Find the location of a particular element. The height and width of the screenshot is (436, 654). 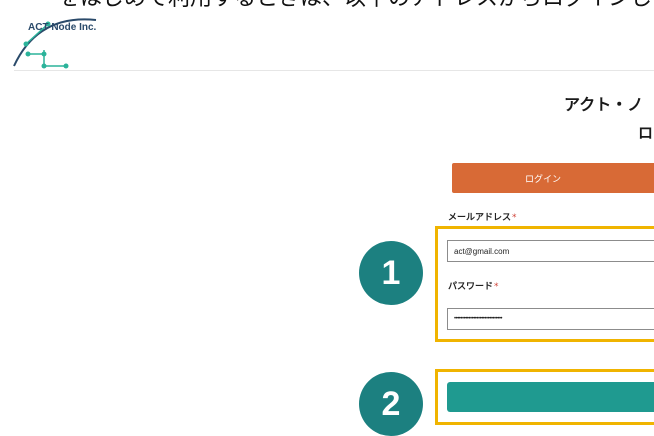

email-label: メールアドレス* is located at coordinates (482, 216).